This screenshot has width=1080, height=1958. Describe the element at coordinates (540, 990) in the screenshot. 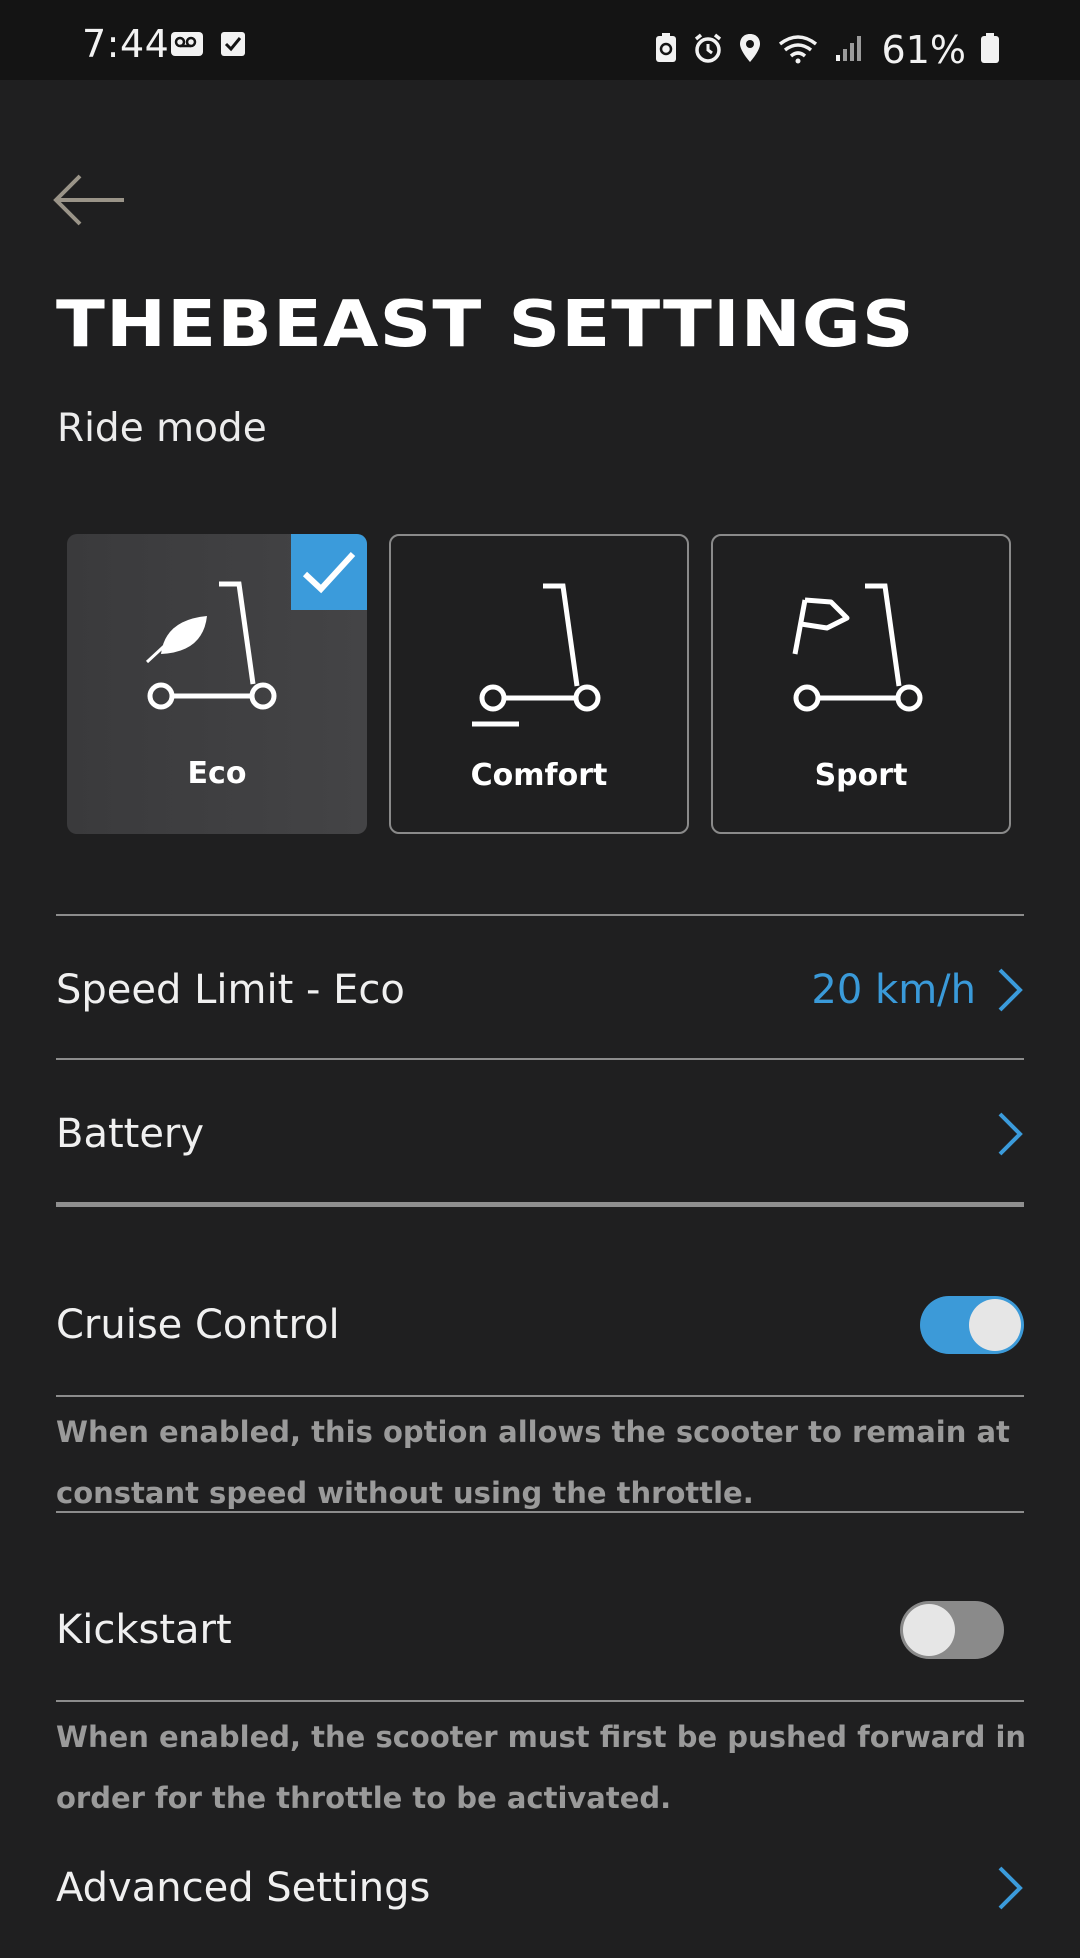

I see `speed-limit-row: Speed Limit - Eco 20 km/h` at that location.